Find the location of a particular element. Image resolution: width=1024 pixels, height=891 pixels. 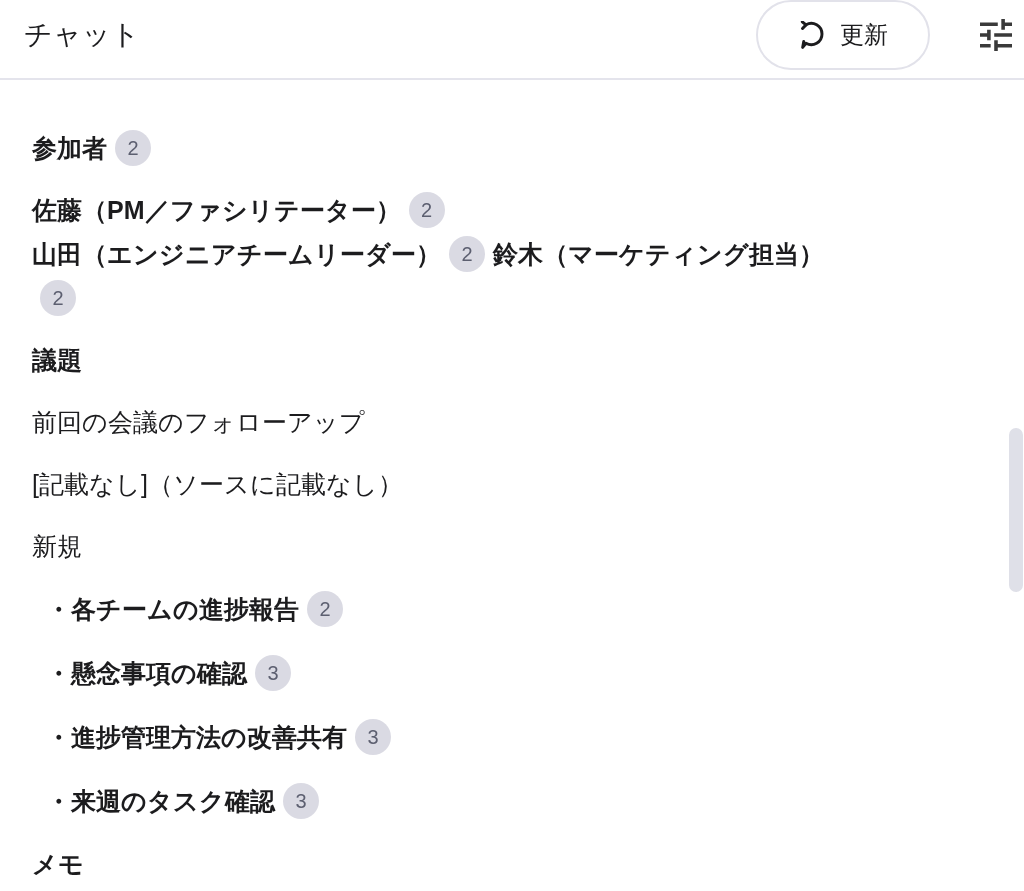

paragraph-text: 前回の会議のフォローアップ is located at coordinates (198, 422).